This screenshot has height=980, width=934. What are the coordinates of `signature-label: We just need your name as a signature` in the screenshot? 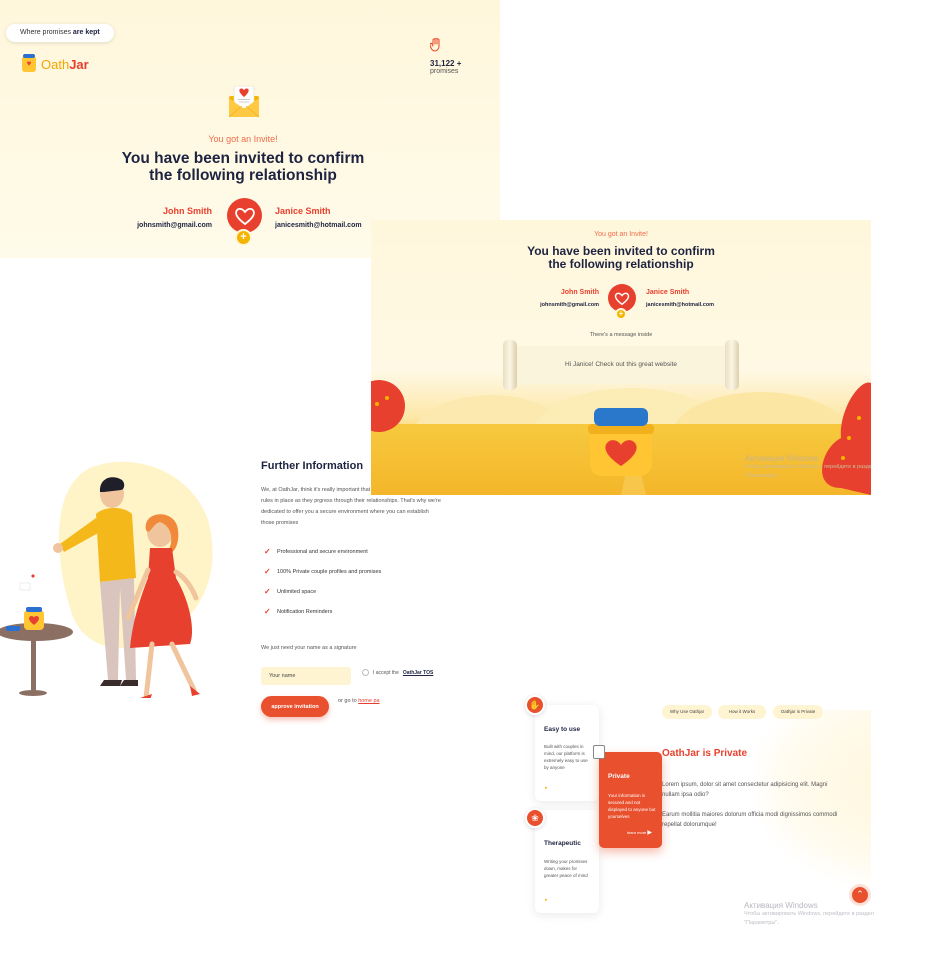 It's located at (309, 648).